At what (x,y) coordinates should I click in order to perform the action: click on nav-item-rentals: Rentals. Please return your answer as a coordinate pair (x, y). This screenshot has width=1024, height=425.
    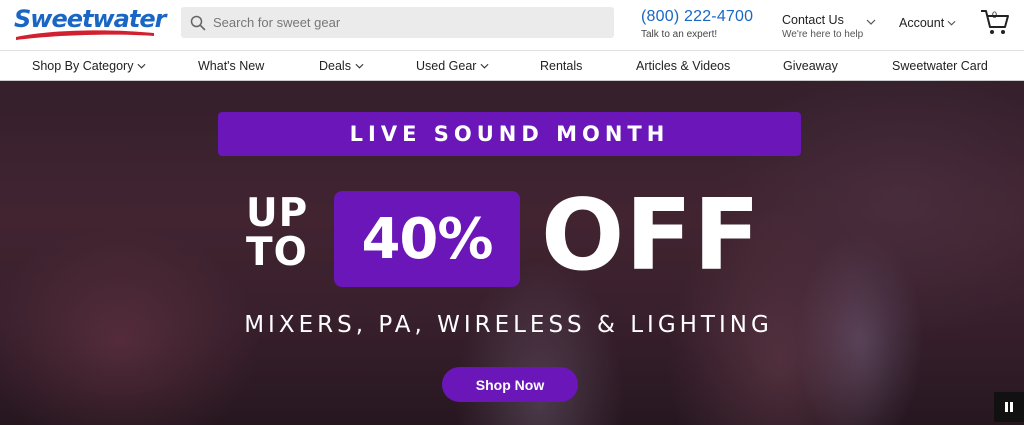
    Looking at the image, I should click on (561, 66).